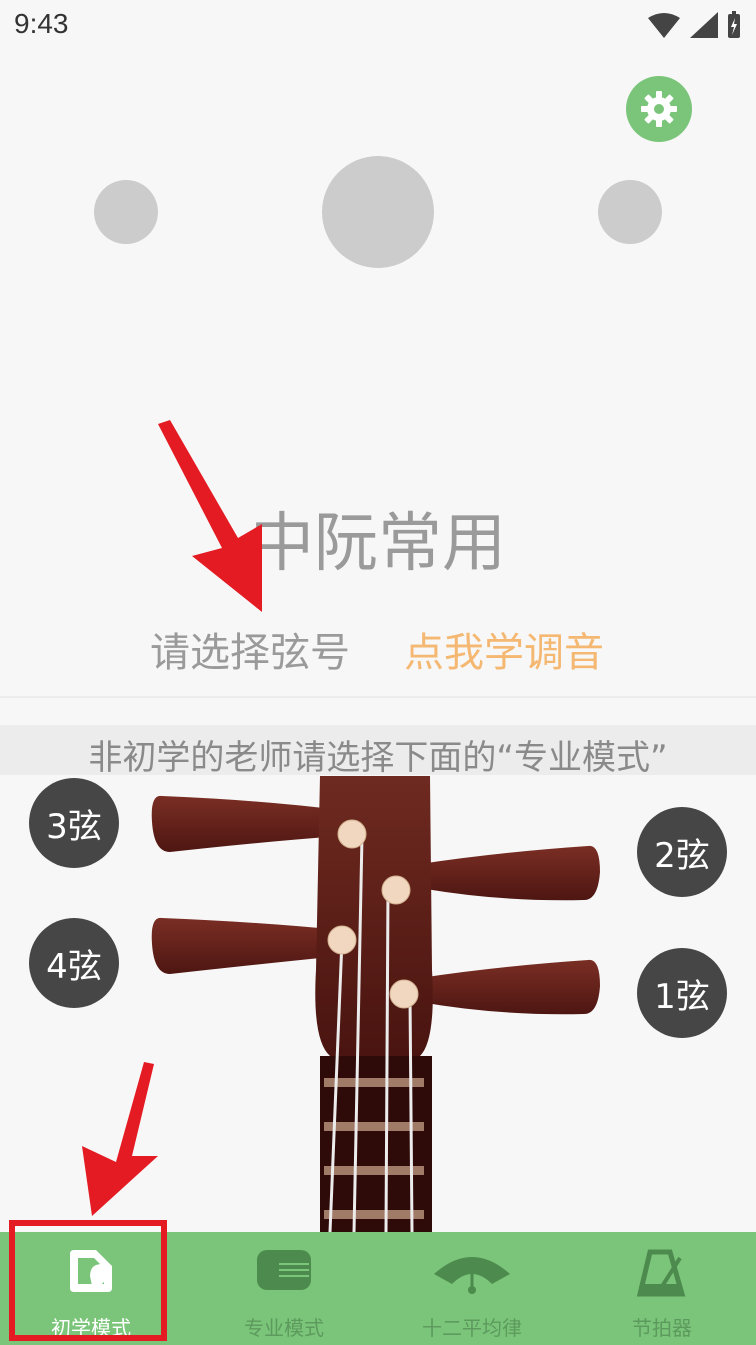 The image size is (756, 1345). What do you see at coordinates (661, 1273) in the screenshot?
I see `metronome-icon` at bounding box center [661, 1273].